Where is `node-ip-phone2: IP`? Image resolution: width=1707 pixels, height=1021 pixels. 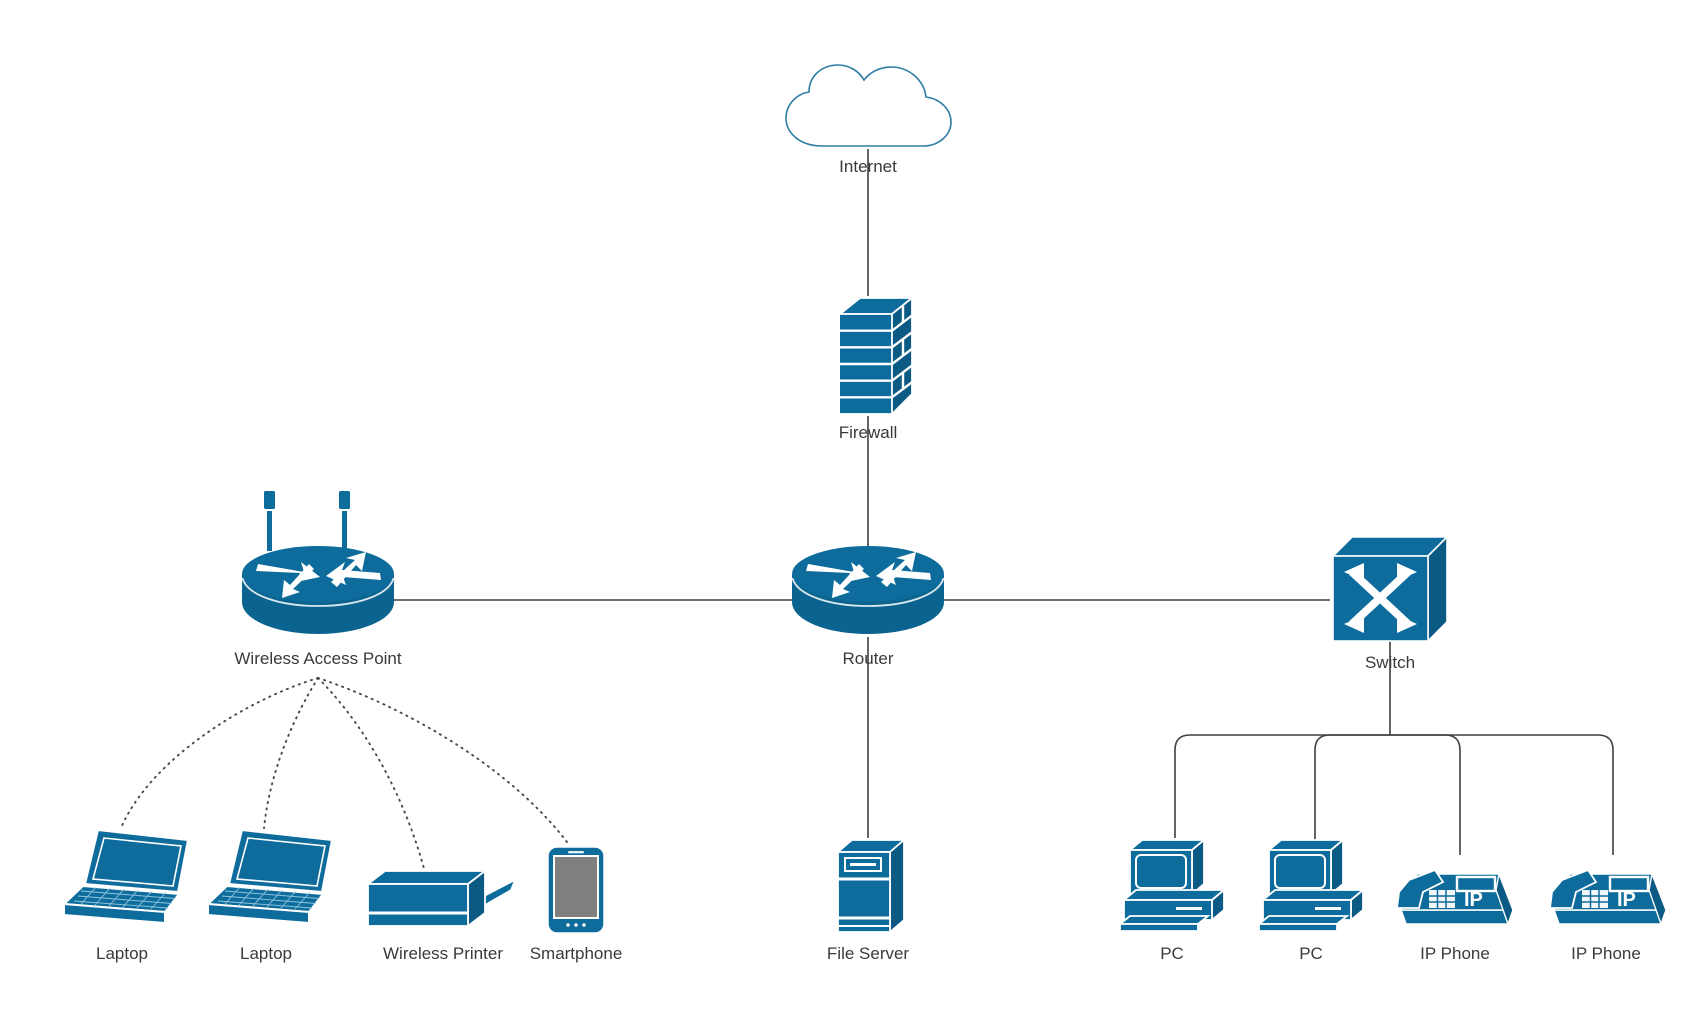
node-ip-phone2: IP is located at coordinates (1611, 898).